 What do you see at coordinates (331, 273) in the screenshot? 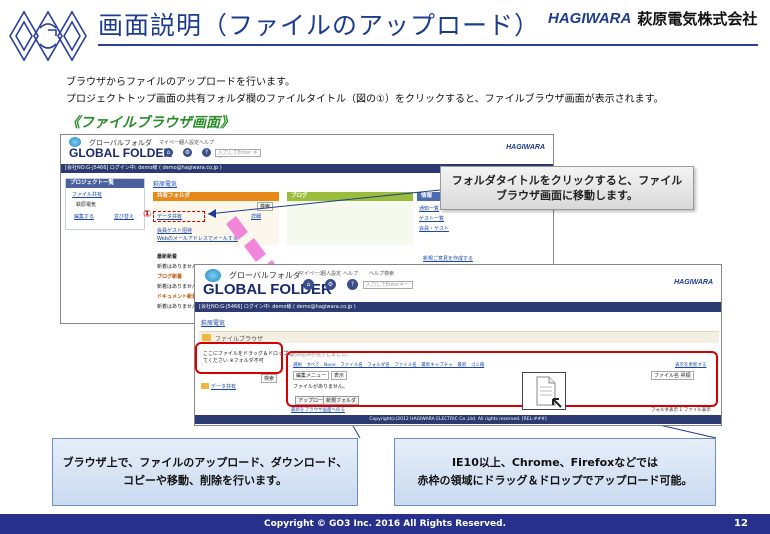
I see `fb-nav-settings: 個人設定` at bounding box center [331, 273].